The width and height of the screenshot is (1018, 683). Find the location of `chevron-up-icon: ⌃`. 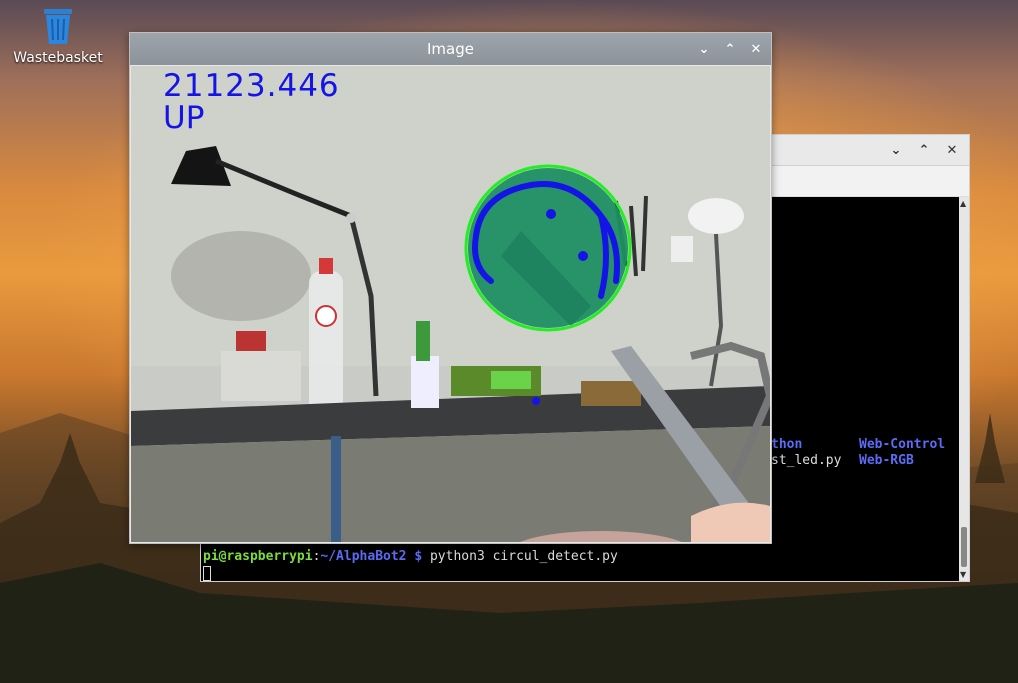

chevron-up-icon: ⌃ is located at coordinates (924, 150).